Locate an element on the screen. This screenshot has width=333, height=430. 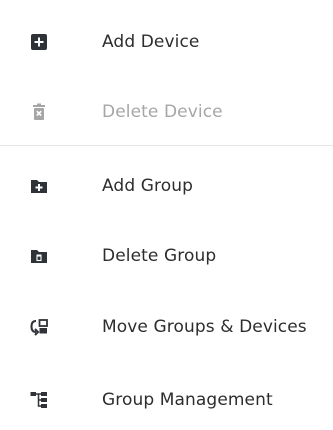
menu-item-label: Add Group is located at coordinates (147, 186).